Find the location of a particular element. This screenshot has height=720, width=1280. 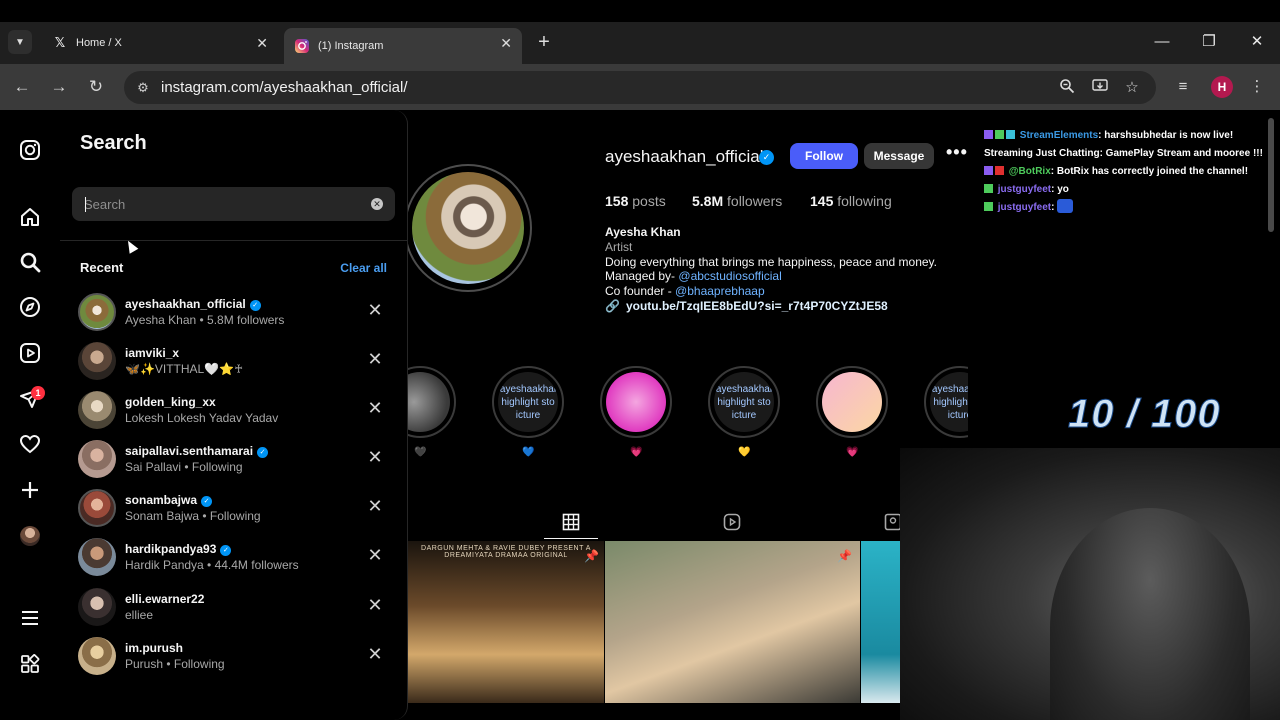

highlight-heart: 💙 is located at coordinates (528, 452).